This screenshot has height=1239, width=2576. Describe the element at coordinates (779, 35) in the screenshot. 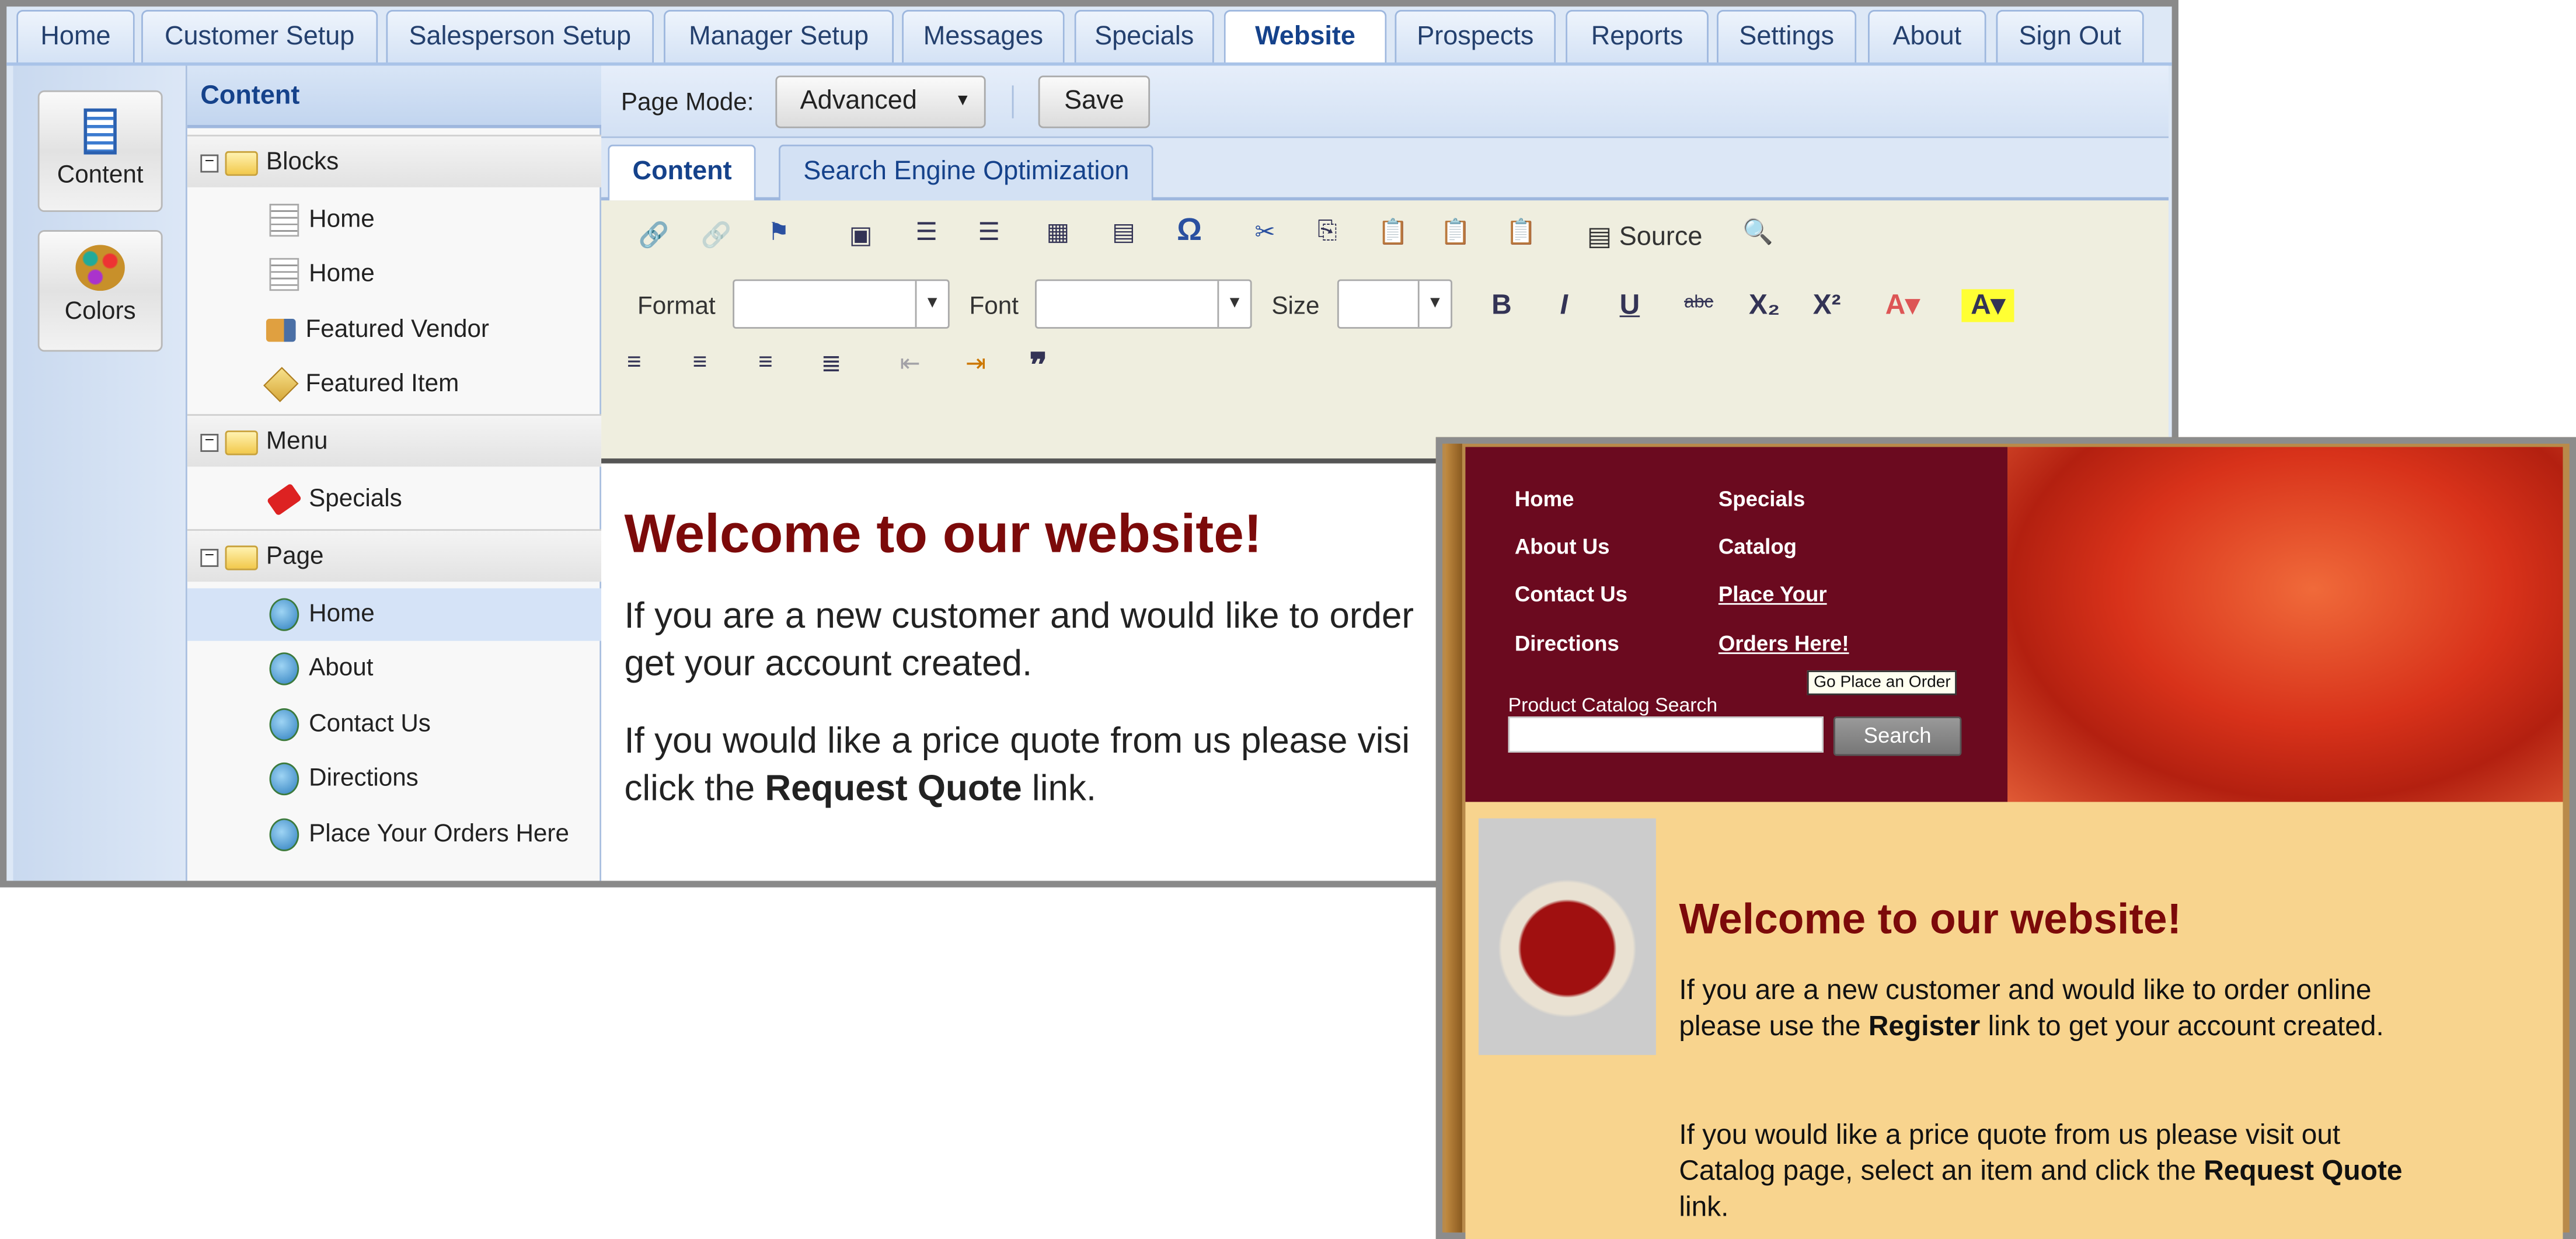

I see `tab-manager-setup: Manager Setup` at that location.